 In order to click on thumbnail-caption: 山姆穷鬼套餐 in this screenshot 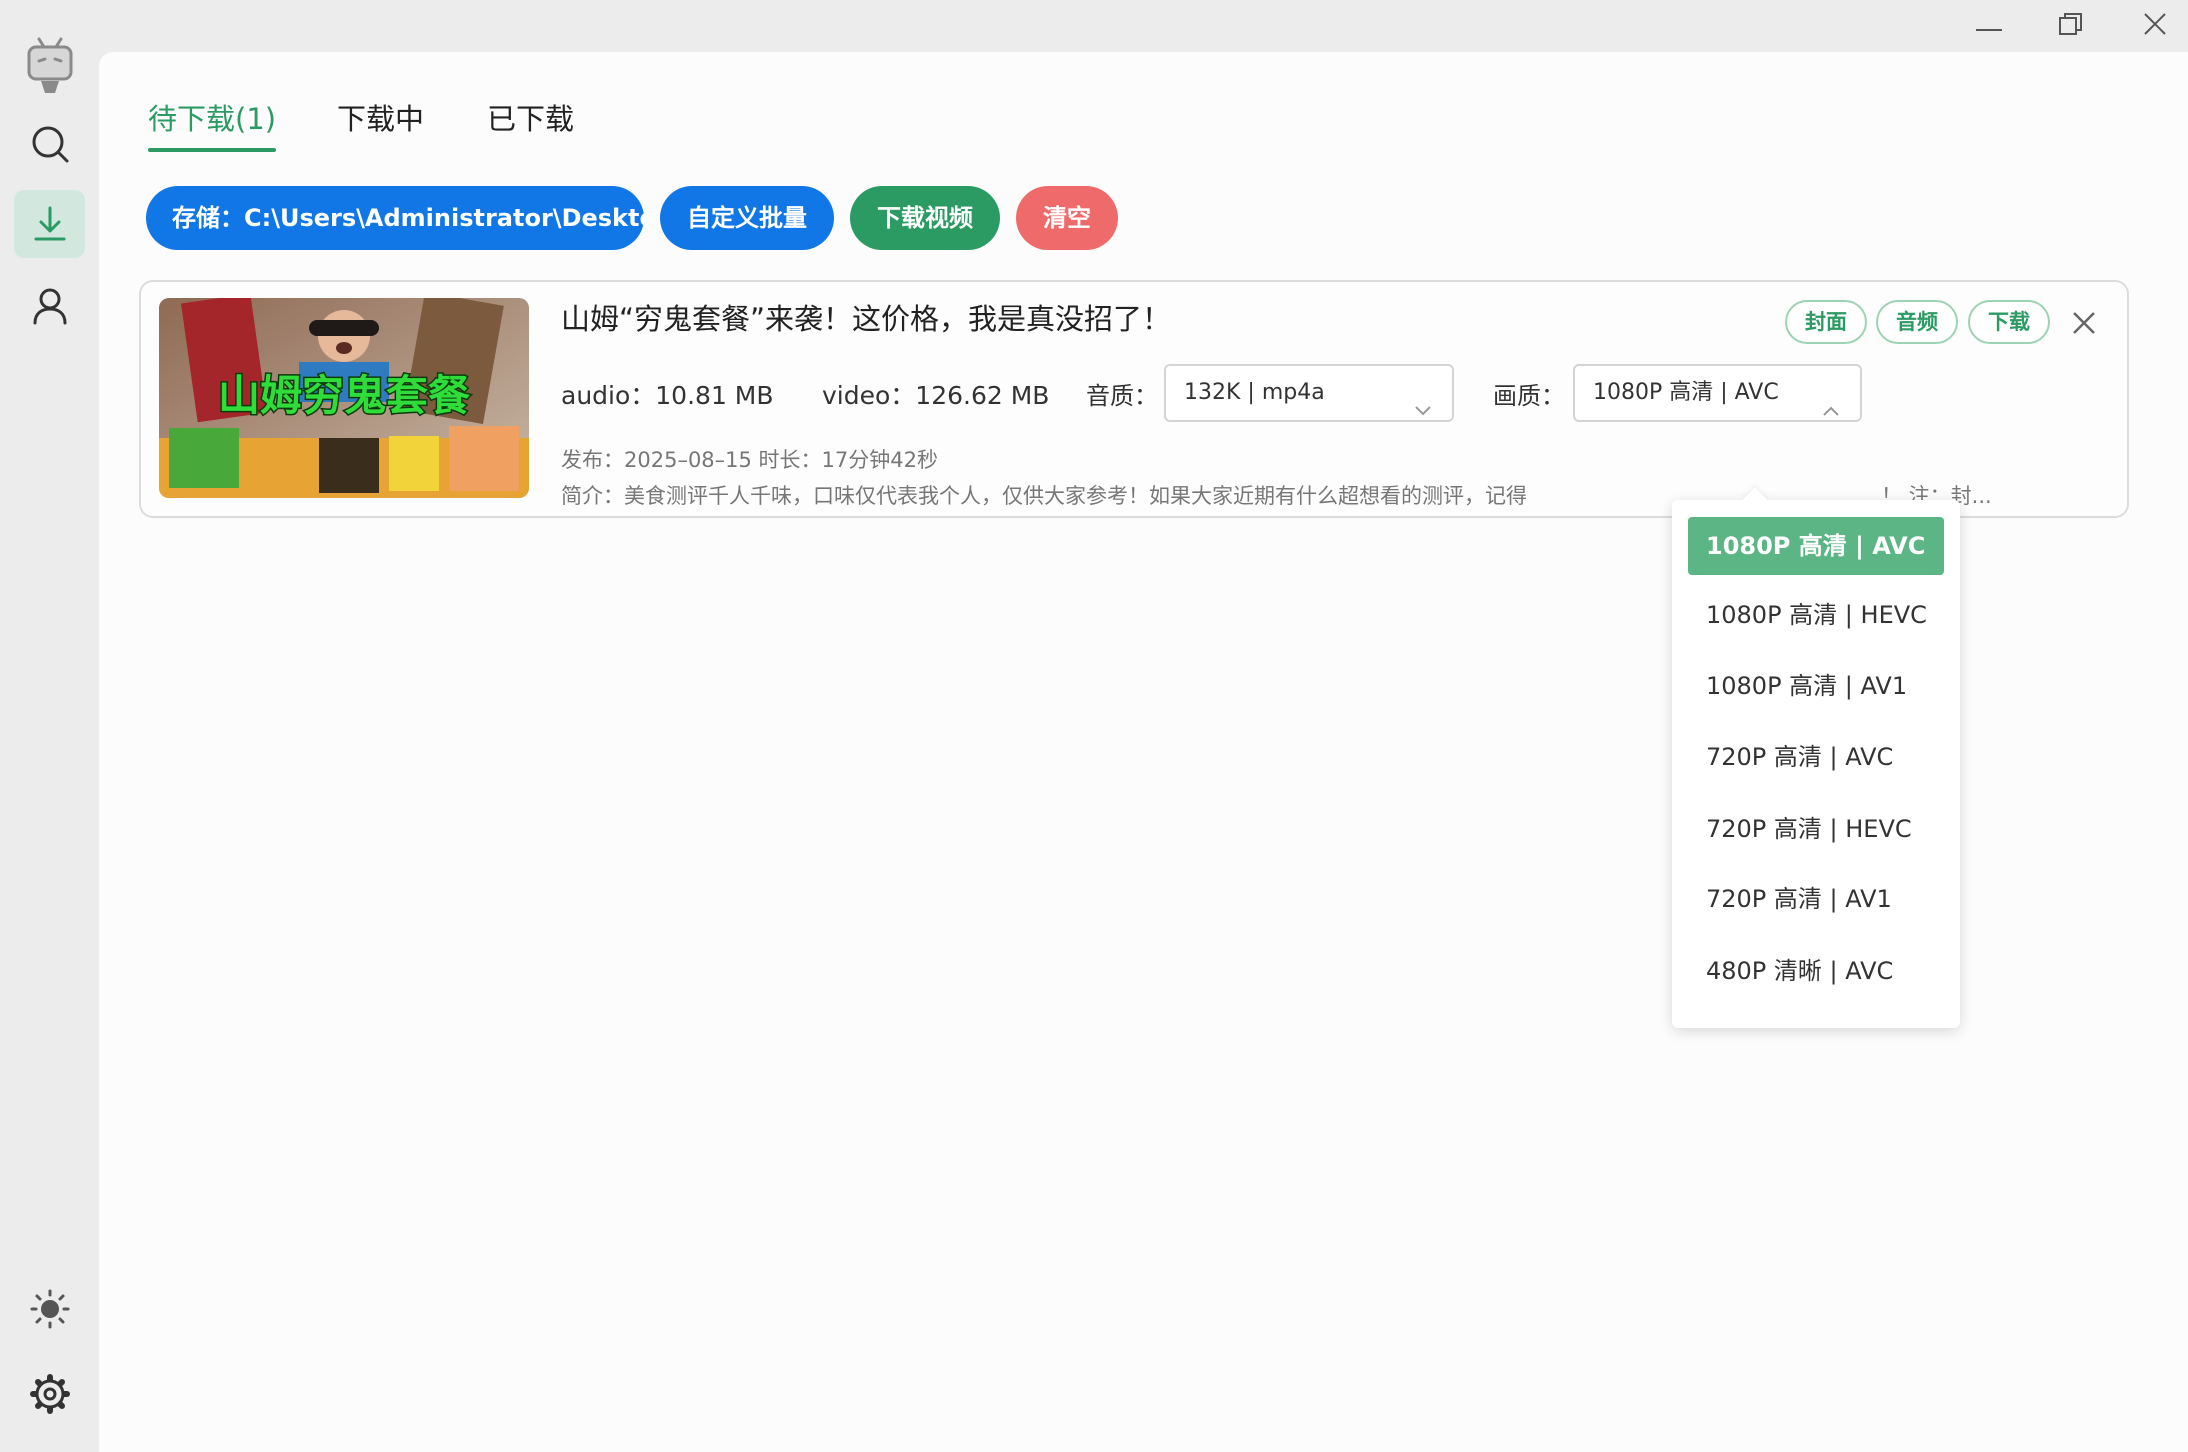, I will do `click(344, 395)`.